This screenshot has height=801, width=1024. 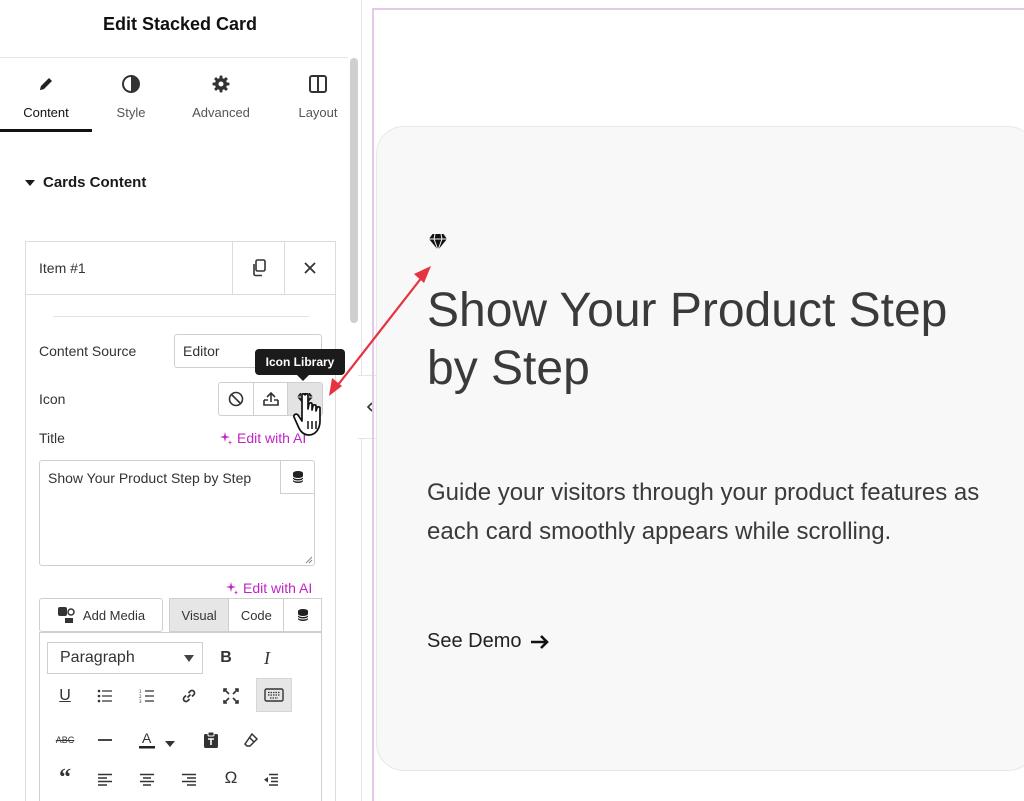 I want to click on italic-icon: I, so click(x=267, y=657).